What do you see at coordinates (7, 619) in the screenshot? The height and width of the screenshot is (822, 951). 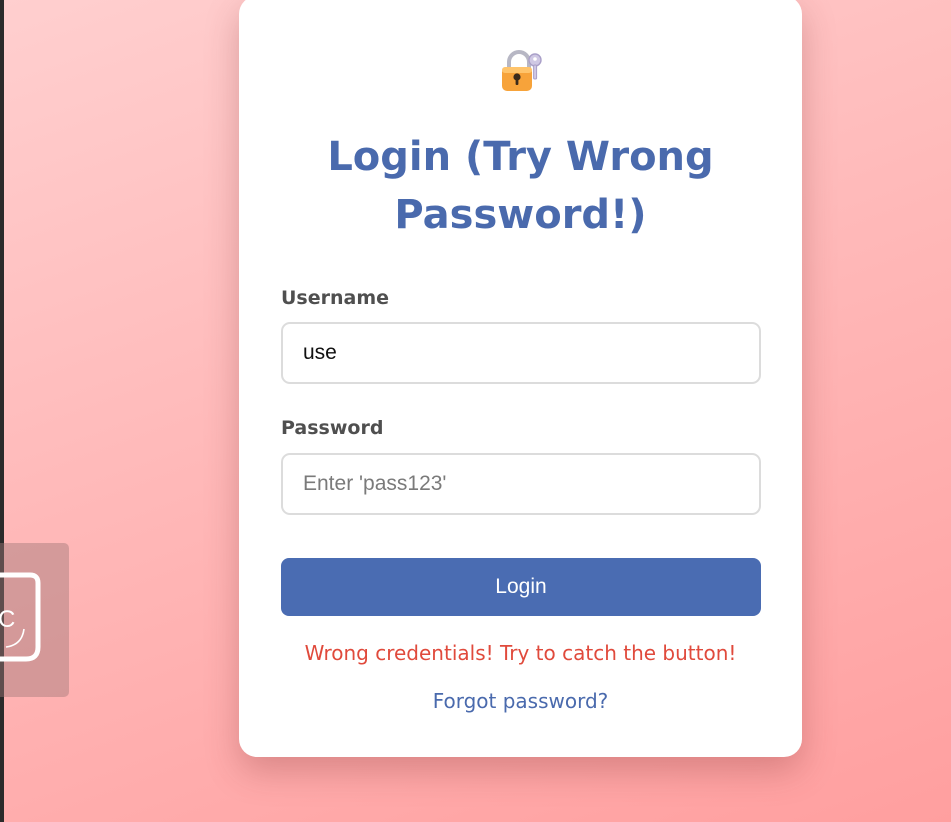 I see `side-widget-label: C` at bounding box center [7, 619].